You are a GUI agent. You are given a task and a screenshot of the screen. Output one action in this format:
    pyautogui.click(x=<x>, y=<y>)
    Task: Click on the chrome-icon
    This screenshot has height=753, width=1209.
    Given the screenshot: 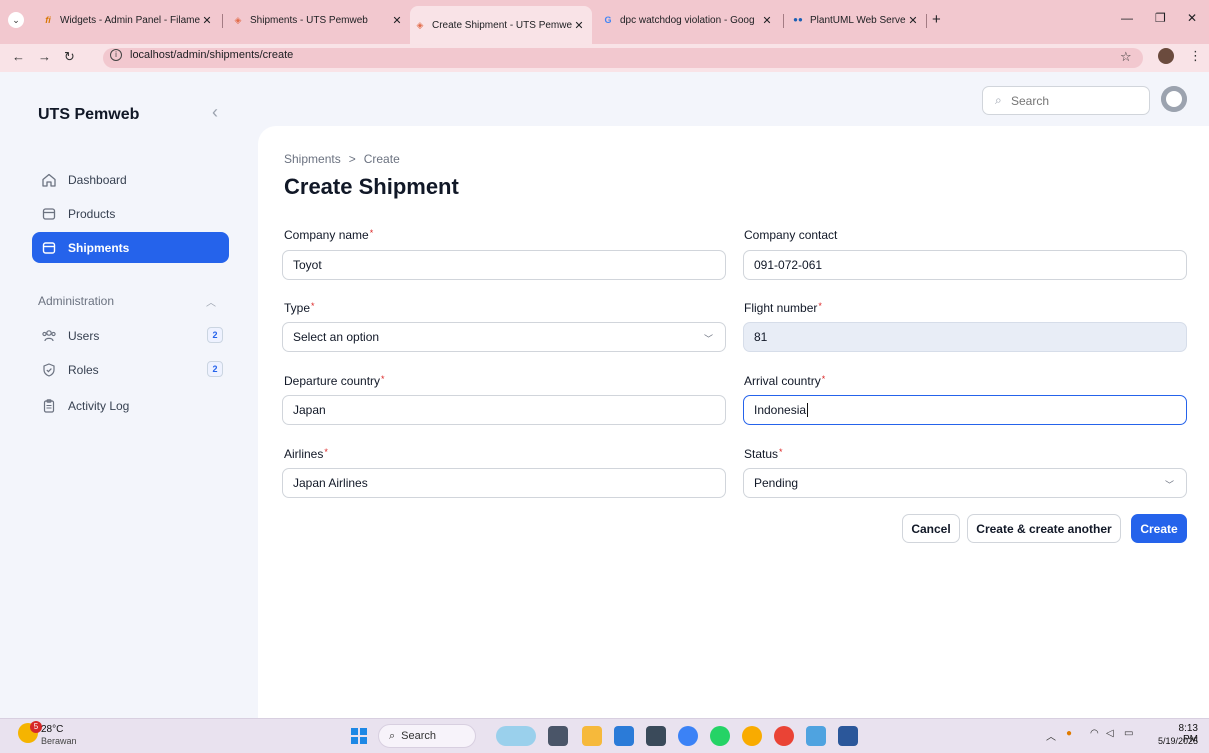 What is the action you would take?
    pyautogui.click(x=784, y=736)
    